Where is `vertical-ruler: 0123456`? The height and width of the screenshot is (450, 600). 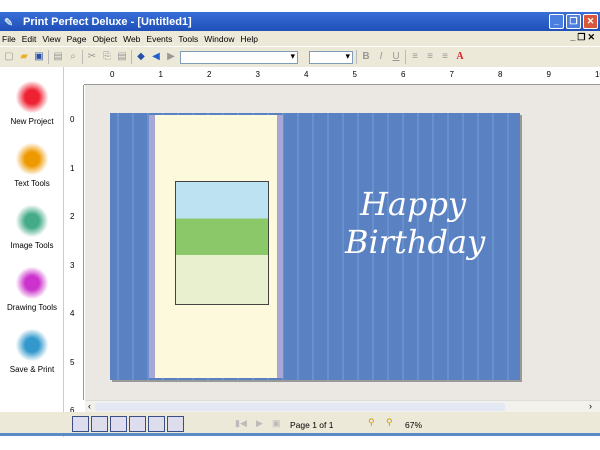 vertical-ruler: 0123456 is located at coordinates (76, 250).